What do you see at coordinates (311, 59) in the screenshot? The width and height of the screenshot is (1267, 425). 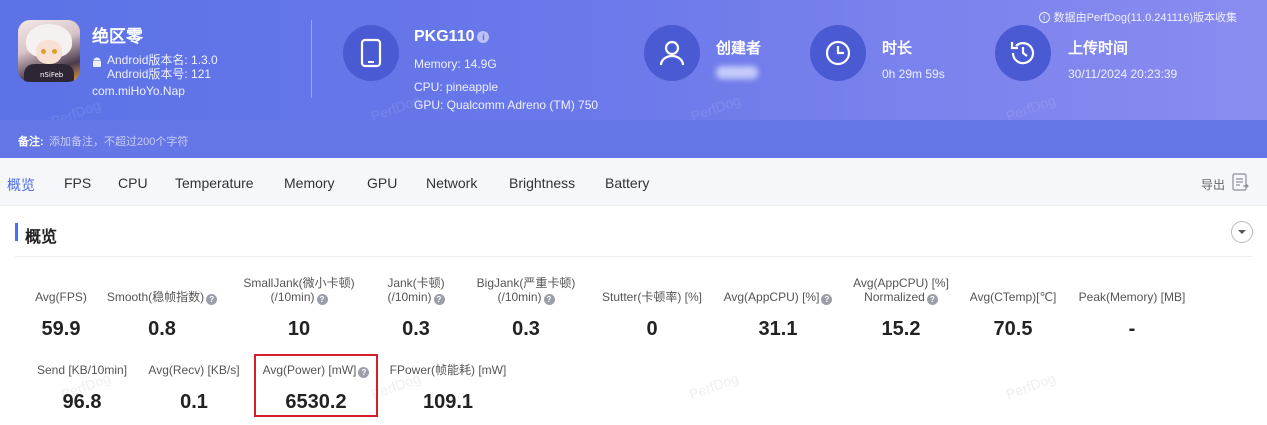 I see `header-divider` at bounding box center [311, 59].